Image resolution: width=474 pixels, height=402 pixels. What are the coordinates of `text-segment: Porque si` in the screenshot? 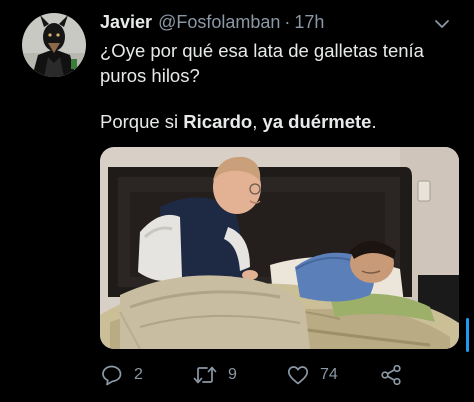 It's located at (142, 121).